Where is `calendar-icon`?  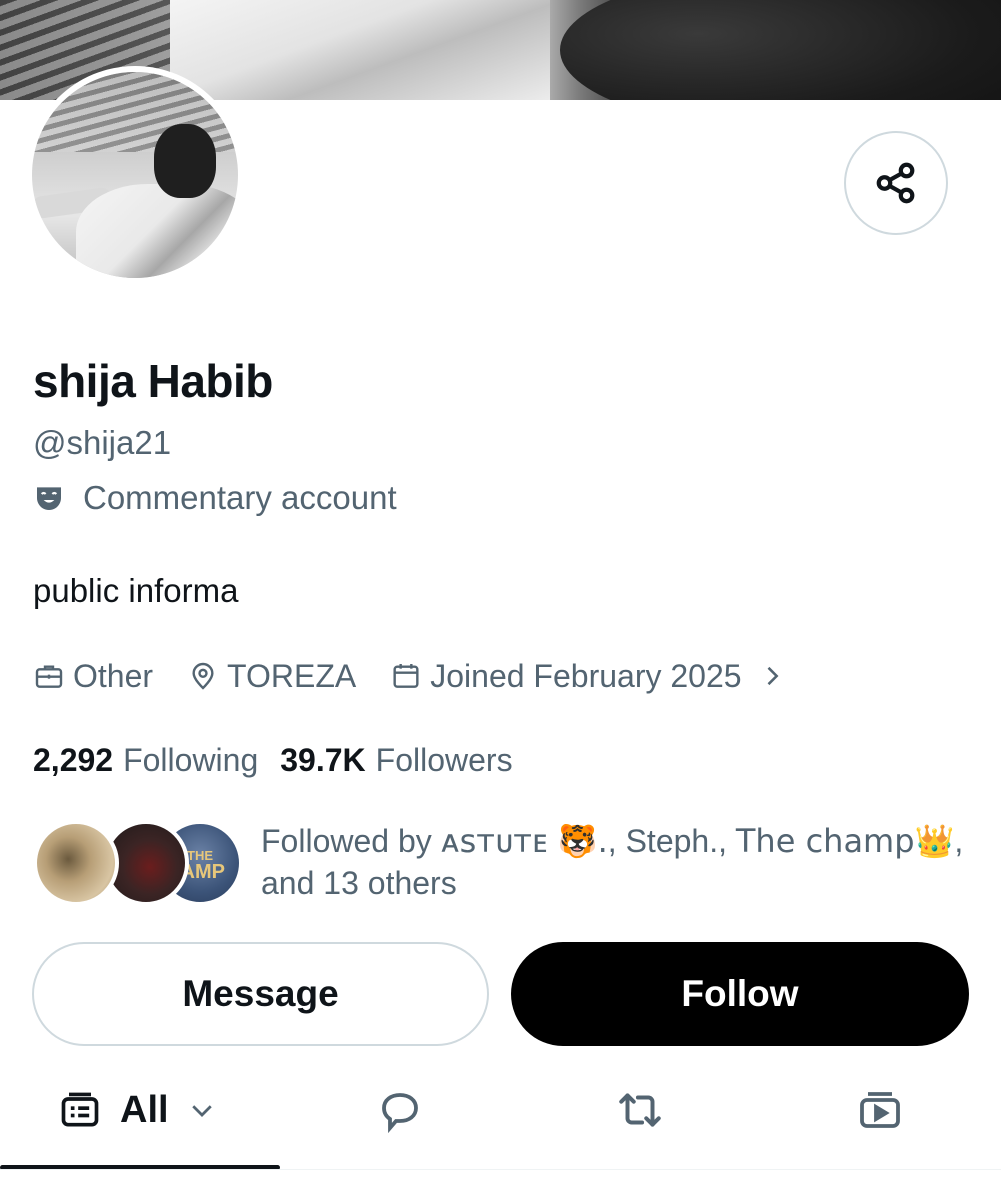 calendar-icon is located at coordinates (406, 676).